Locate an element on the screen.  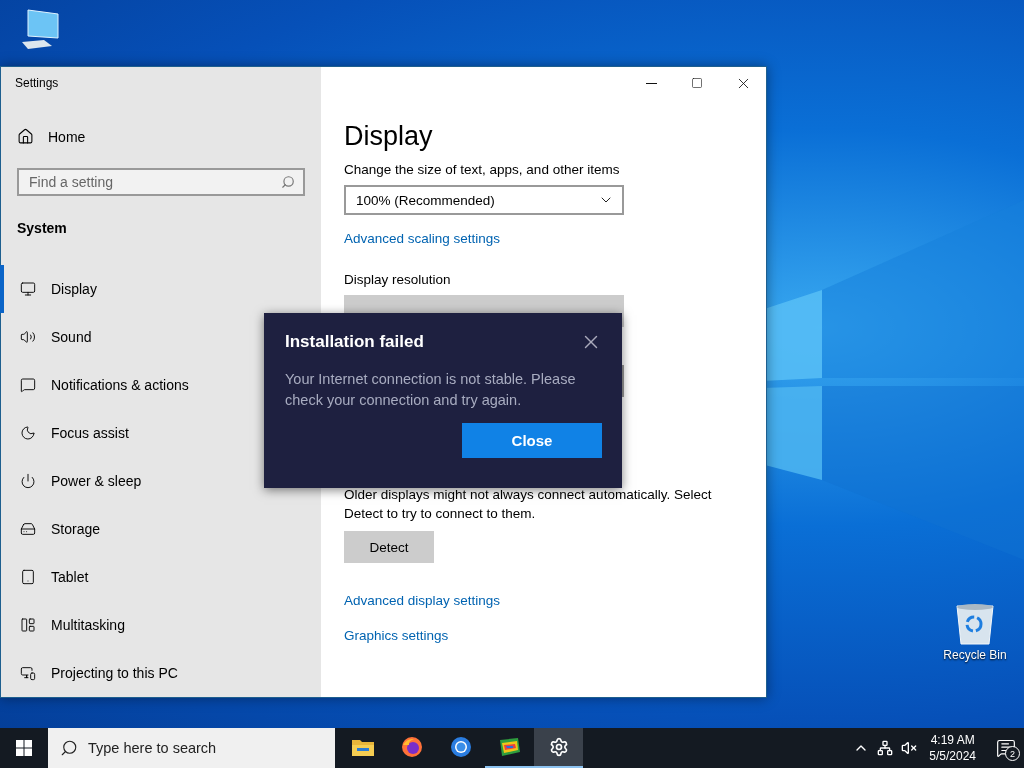
field-label: Display resolution is located at coordinates (397, 279).